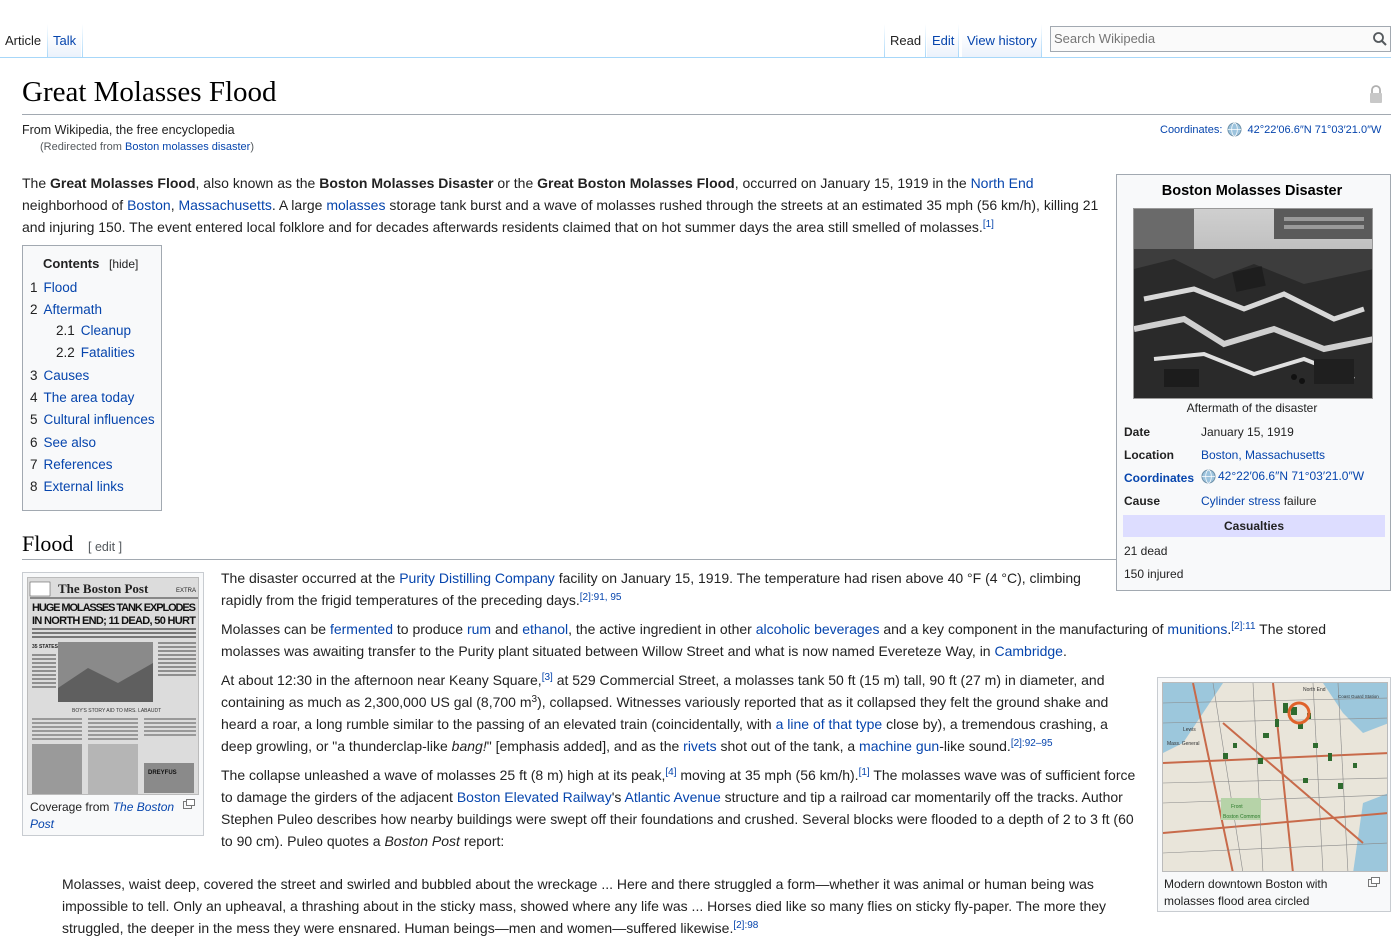  I want to click on newspaper-extra: EXTRA, so click(186, 591).